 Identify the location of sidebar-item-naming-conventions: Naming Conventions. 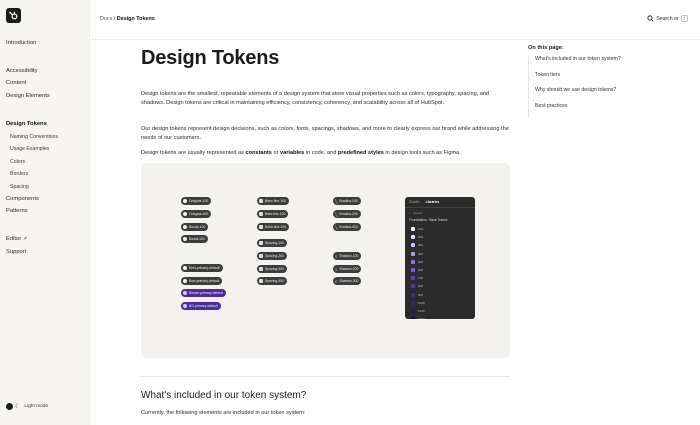
(34, 137).